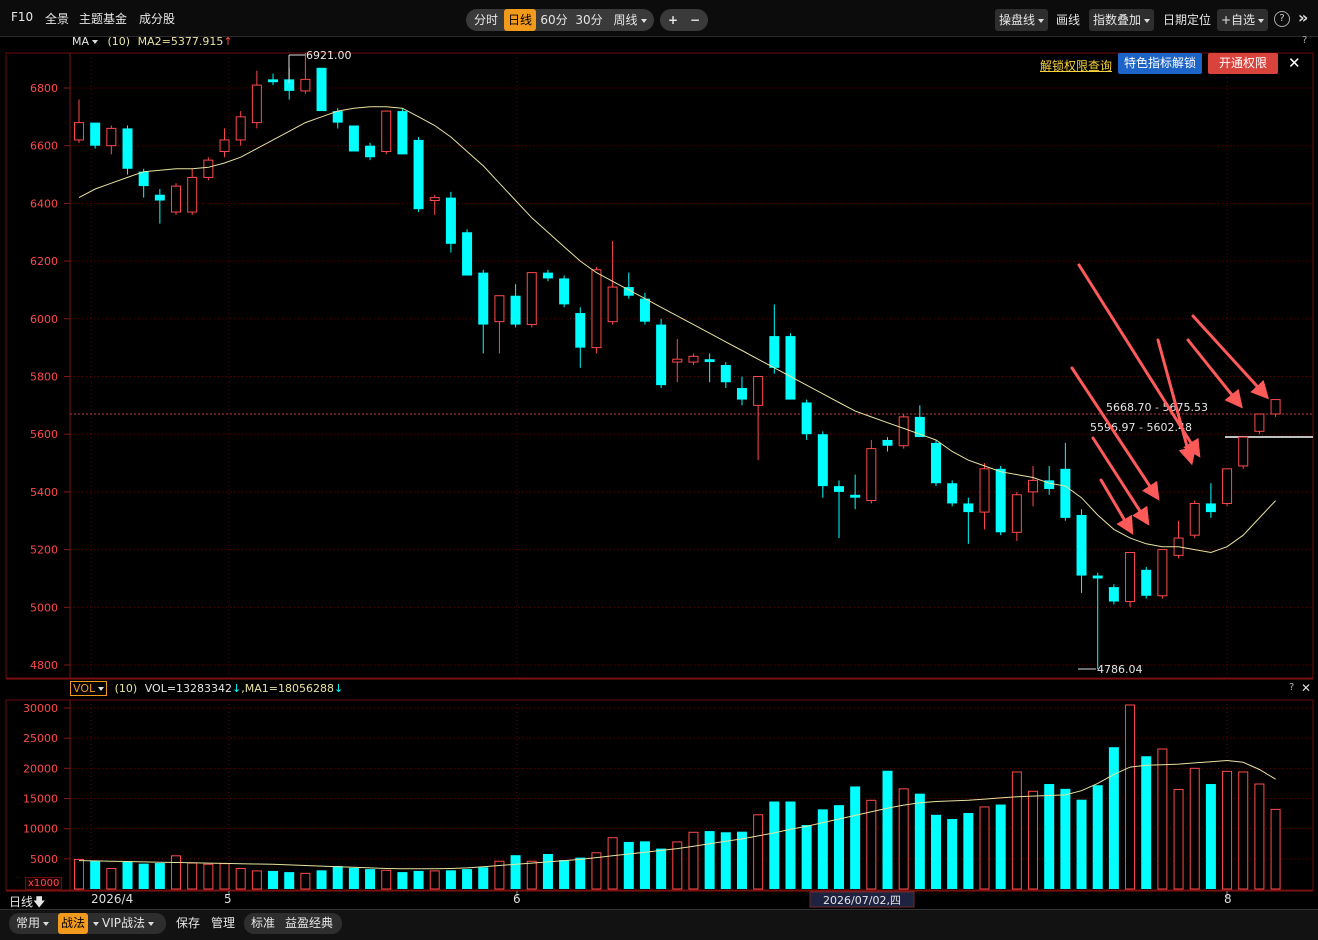 The image size is (1318, 940). I want to click on period-weekly: 周线, so click(630, 20).